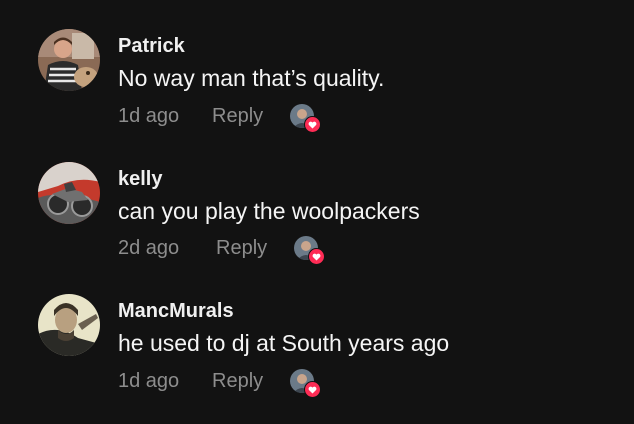  Describe the element at coordinates (251, 78) in the screenshot. I see `comment-text: No way man that’s quality.` at that location.